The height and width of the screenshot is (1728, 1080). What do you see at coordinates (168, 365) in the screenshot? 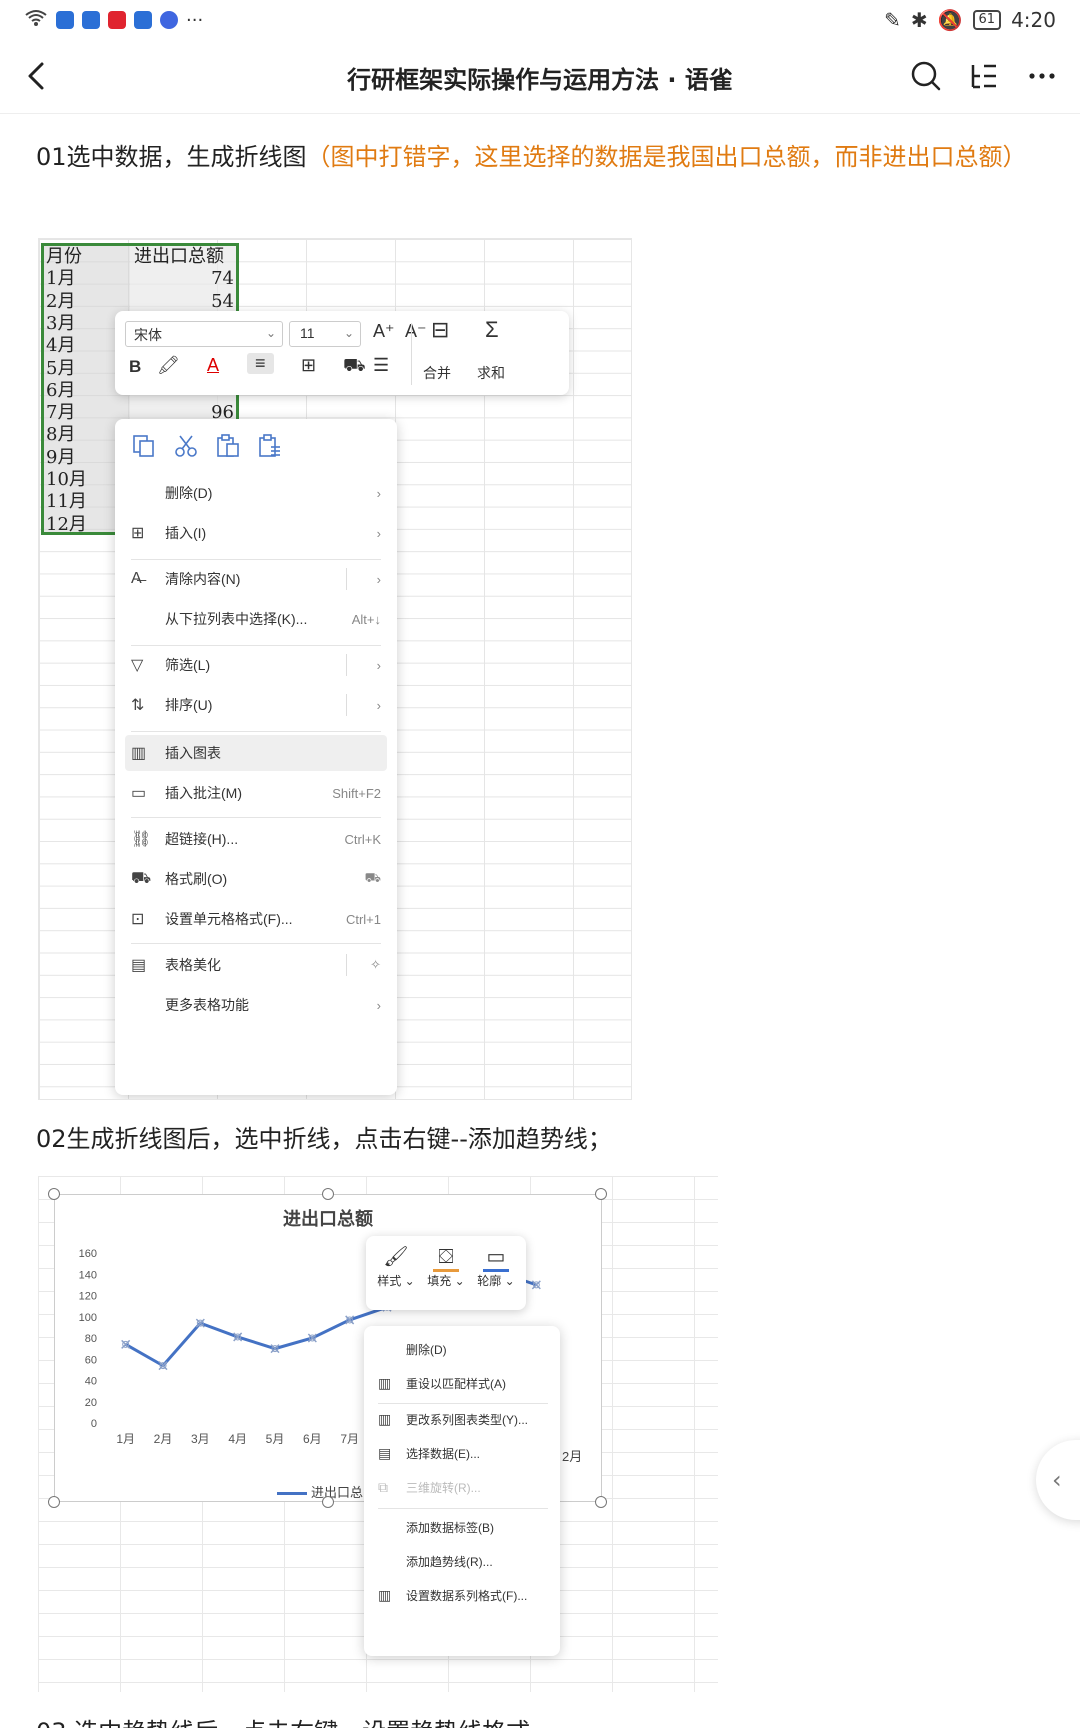
I see `highlight-icon: 🖍` at bounding box center [168, 365].